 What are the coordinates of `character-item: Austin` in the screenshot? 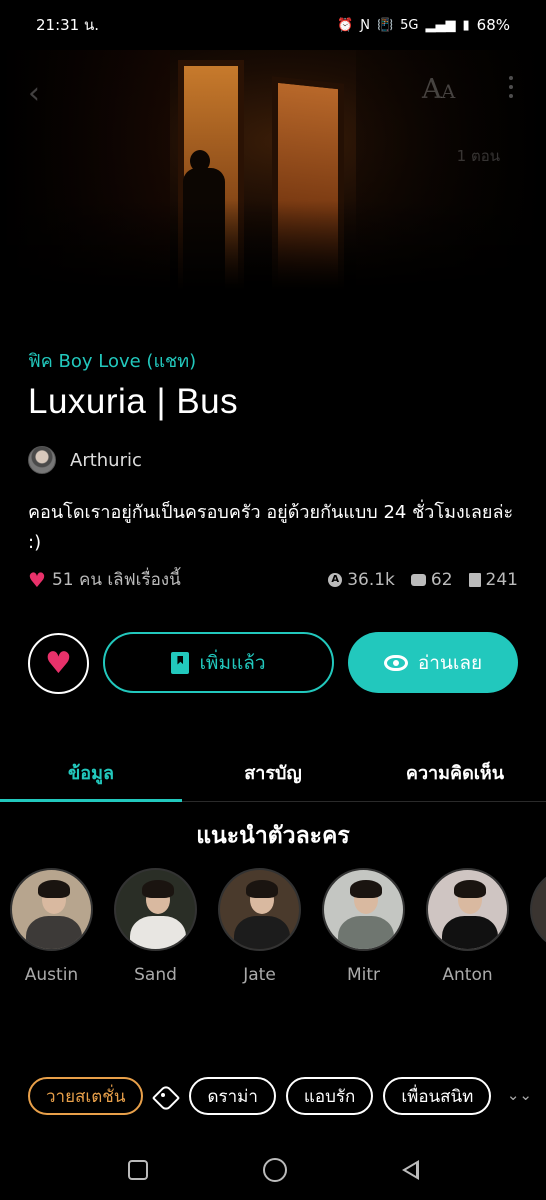 It's located at (51, 933).